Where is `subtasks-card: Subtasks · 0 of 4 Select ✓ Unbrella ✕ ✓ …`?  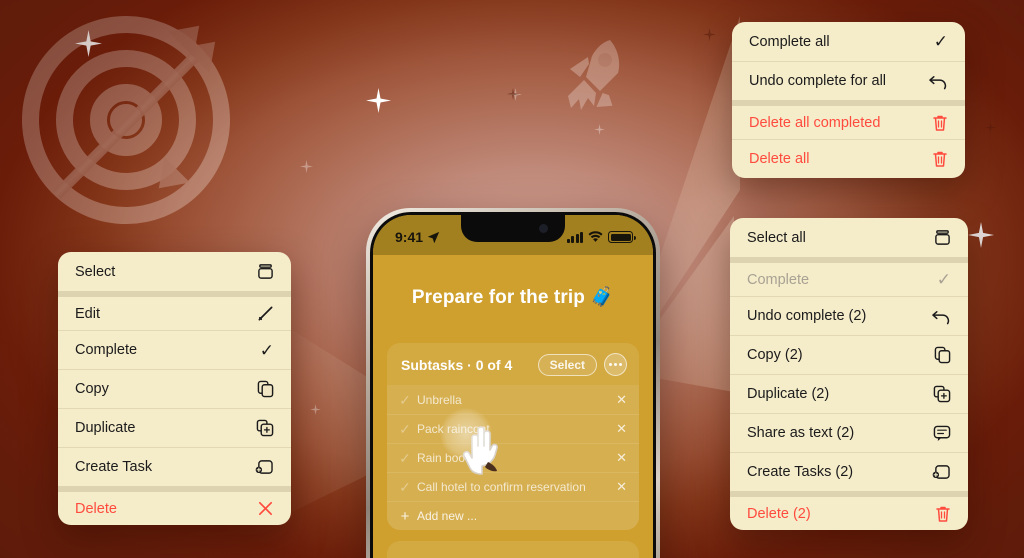 subtasks-card: Subtasks · 0 of 4 Select ✓ Unbrella ✕ ✓ … is located at coordinates (513, 436).